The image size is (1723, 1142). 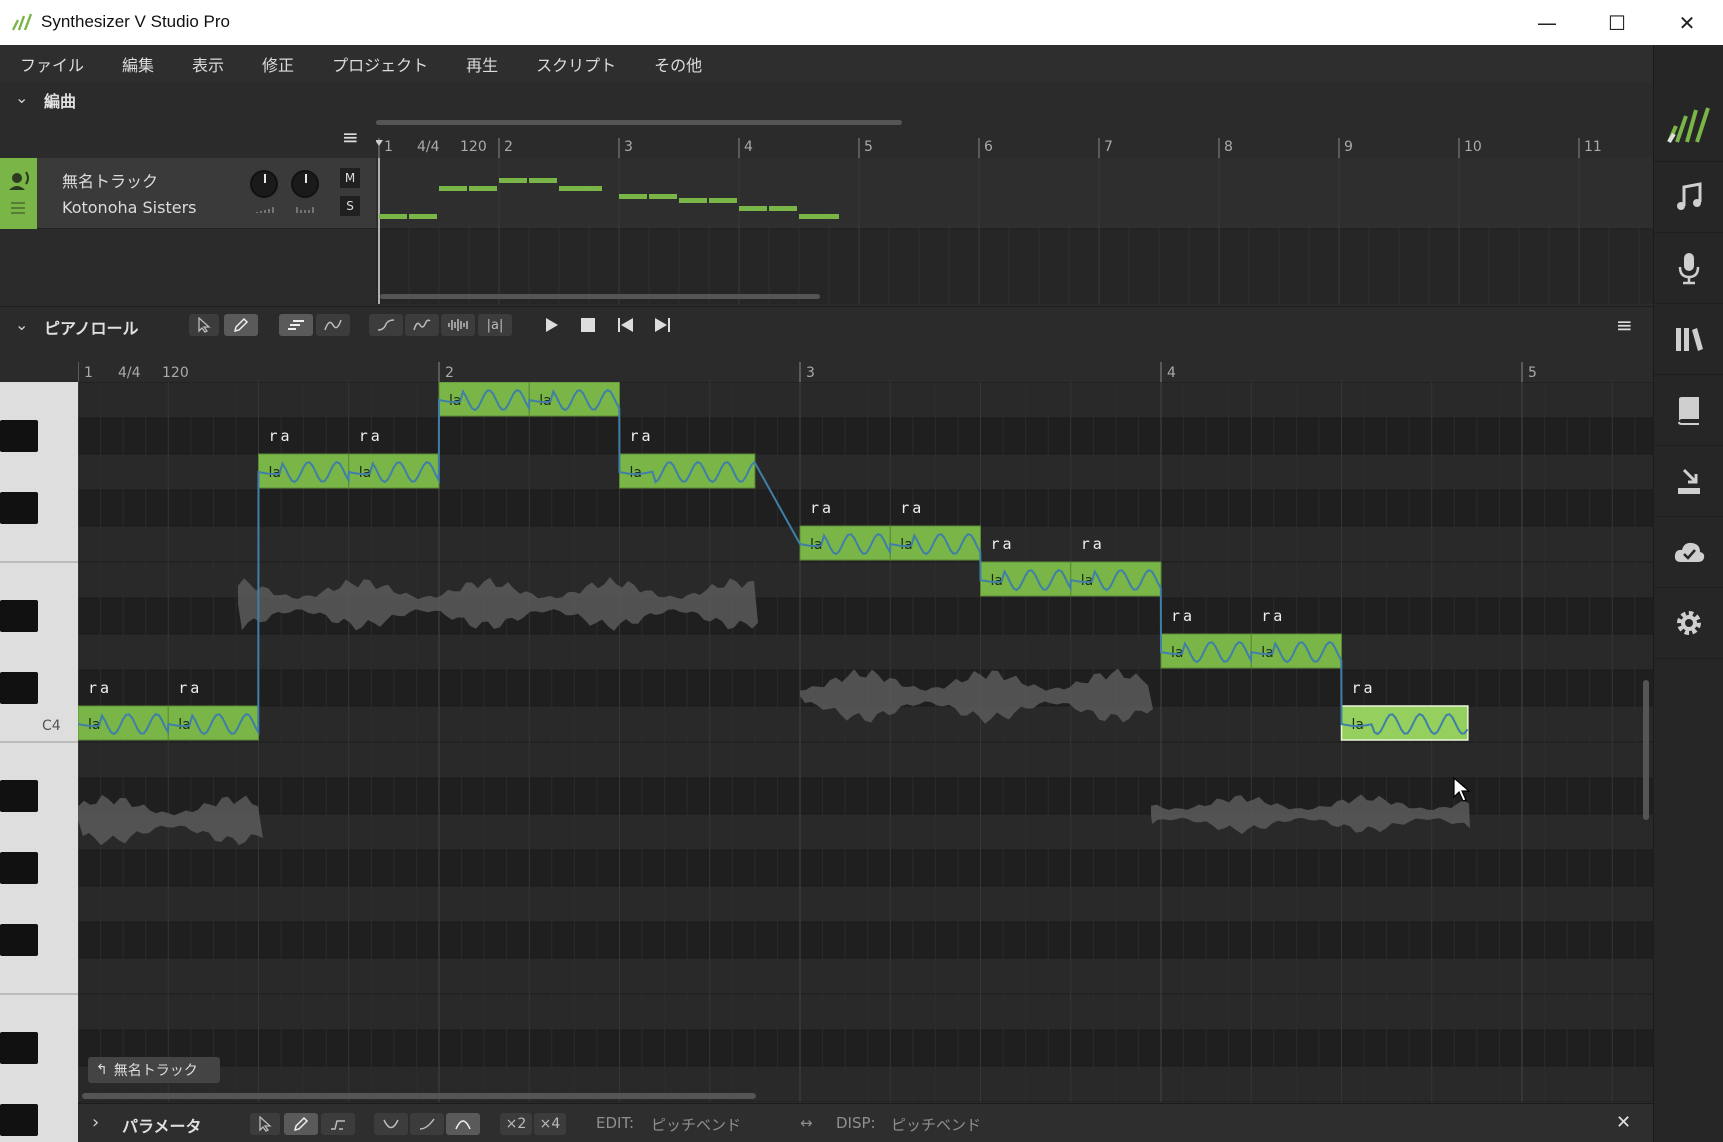 I want to click on piano-roll-ruler: 1 2 3 4 5 4/4 120, so click(x=865, y=370).